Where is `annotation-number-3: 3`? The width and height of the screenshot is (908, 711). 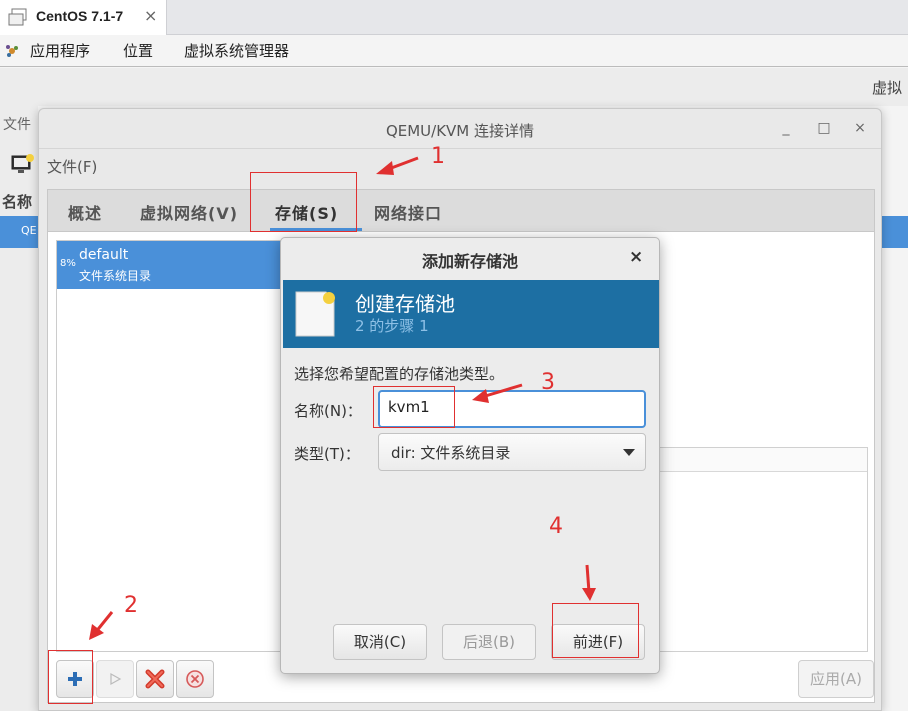 annotation-number-3: 3 is located at coordinates (548, 382).